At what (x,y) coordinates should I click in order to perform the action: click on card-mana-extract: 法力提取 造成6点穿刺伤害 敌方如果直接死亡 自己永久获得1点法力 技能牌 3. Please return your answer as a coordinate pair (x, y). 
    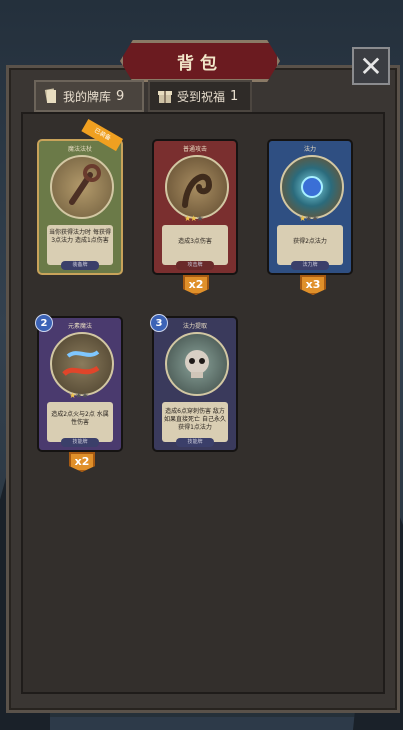
    Looking at the image, I should click on (194, 383).